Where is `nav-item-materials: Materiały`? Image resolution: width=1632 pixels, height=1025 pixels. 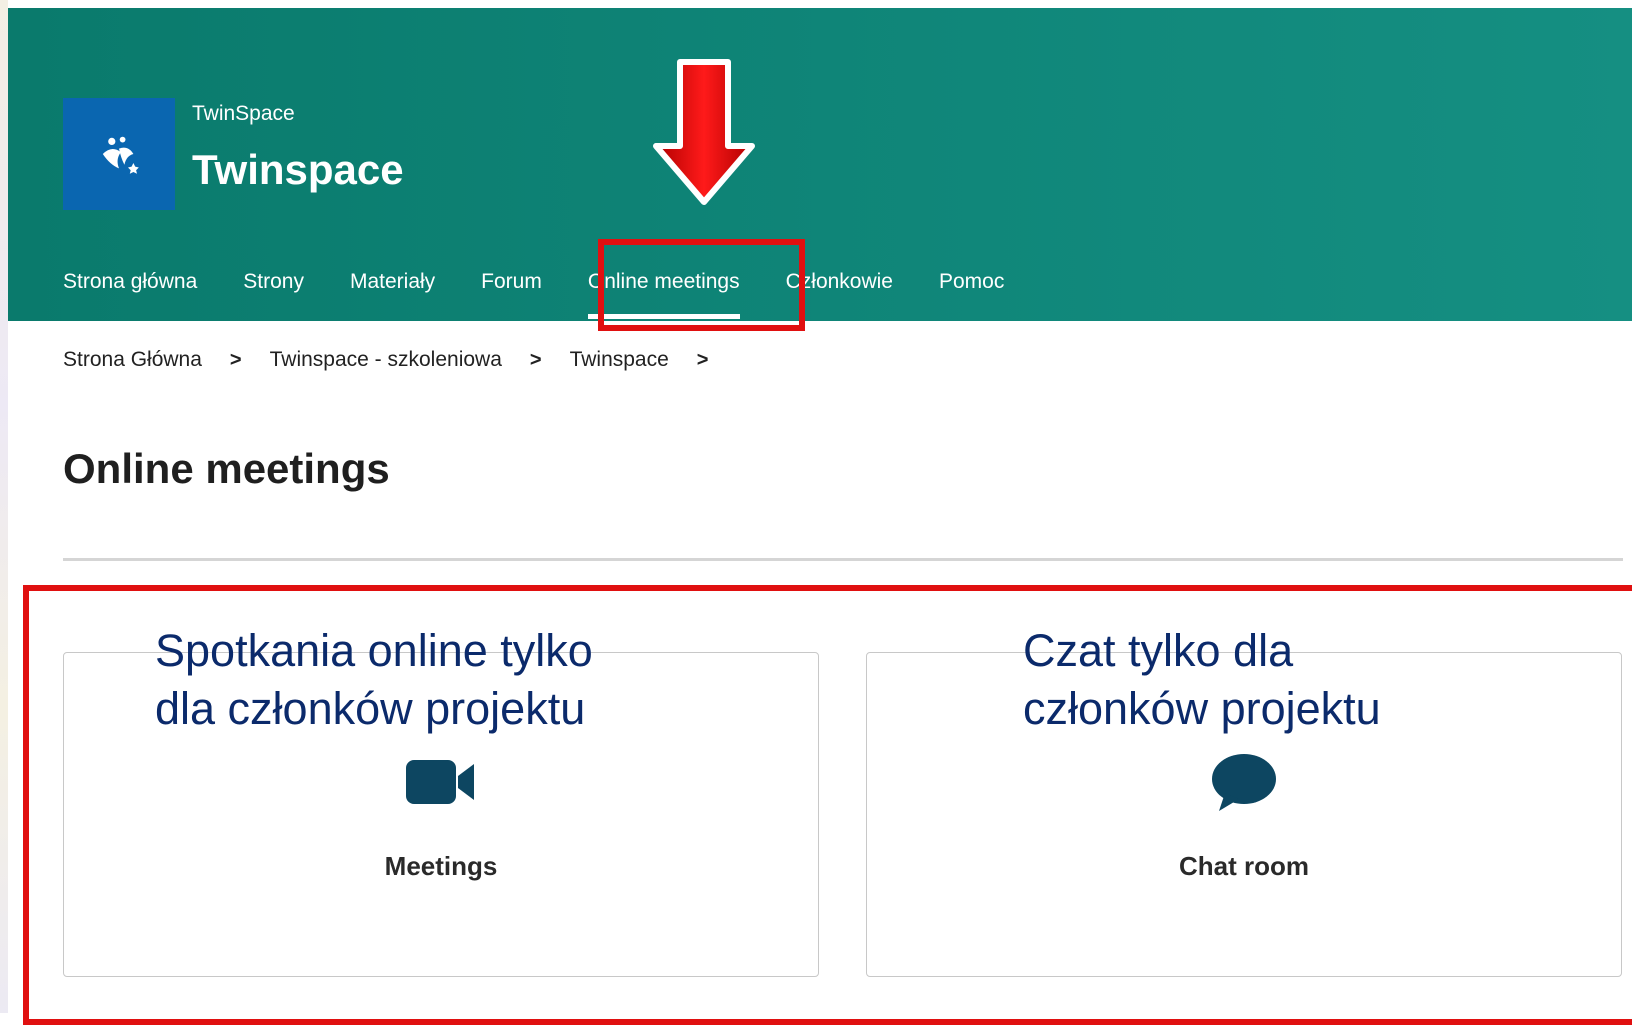
nav-item-materials: Materiały is located at coordinates (392, 295).